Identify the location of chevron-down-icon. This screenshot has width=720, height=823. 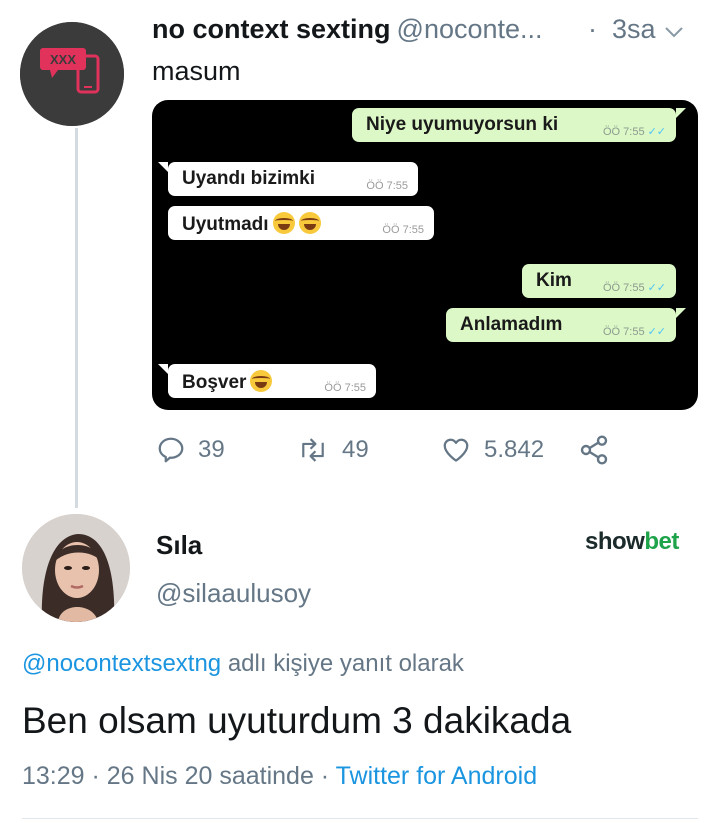
(674, 32).